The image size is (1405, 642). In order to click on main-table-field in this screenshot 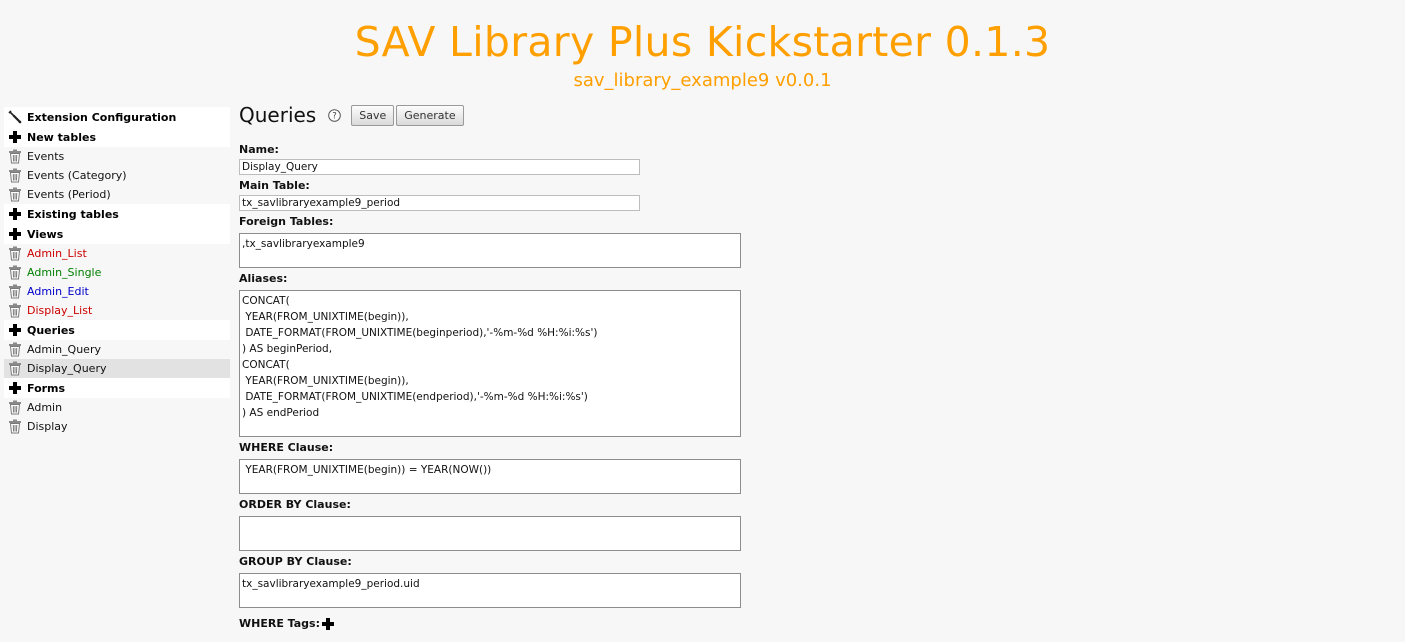, I will do `click(439, 203)`.